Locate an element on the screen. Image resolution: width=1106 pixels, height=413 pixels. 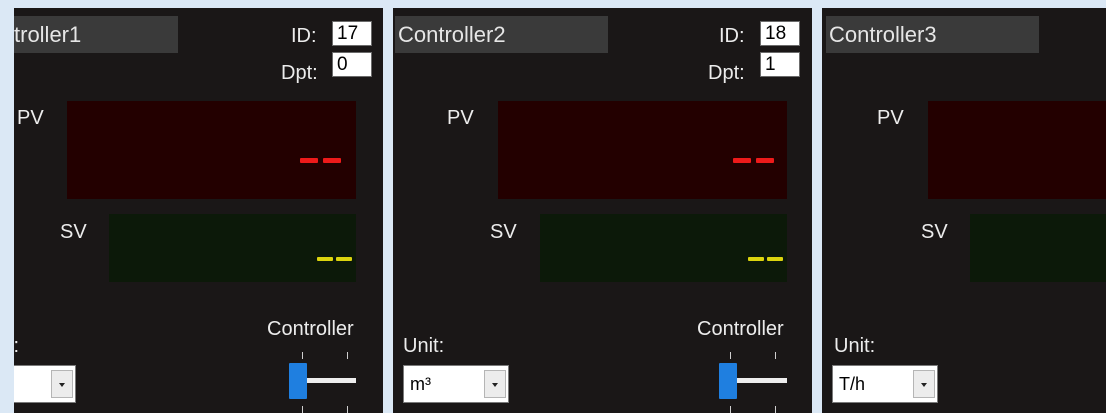
controller-name-field: Controller3 is located at coordinates (932, 34).